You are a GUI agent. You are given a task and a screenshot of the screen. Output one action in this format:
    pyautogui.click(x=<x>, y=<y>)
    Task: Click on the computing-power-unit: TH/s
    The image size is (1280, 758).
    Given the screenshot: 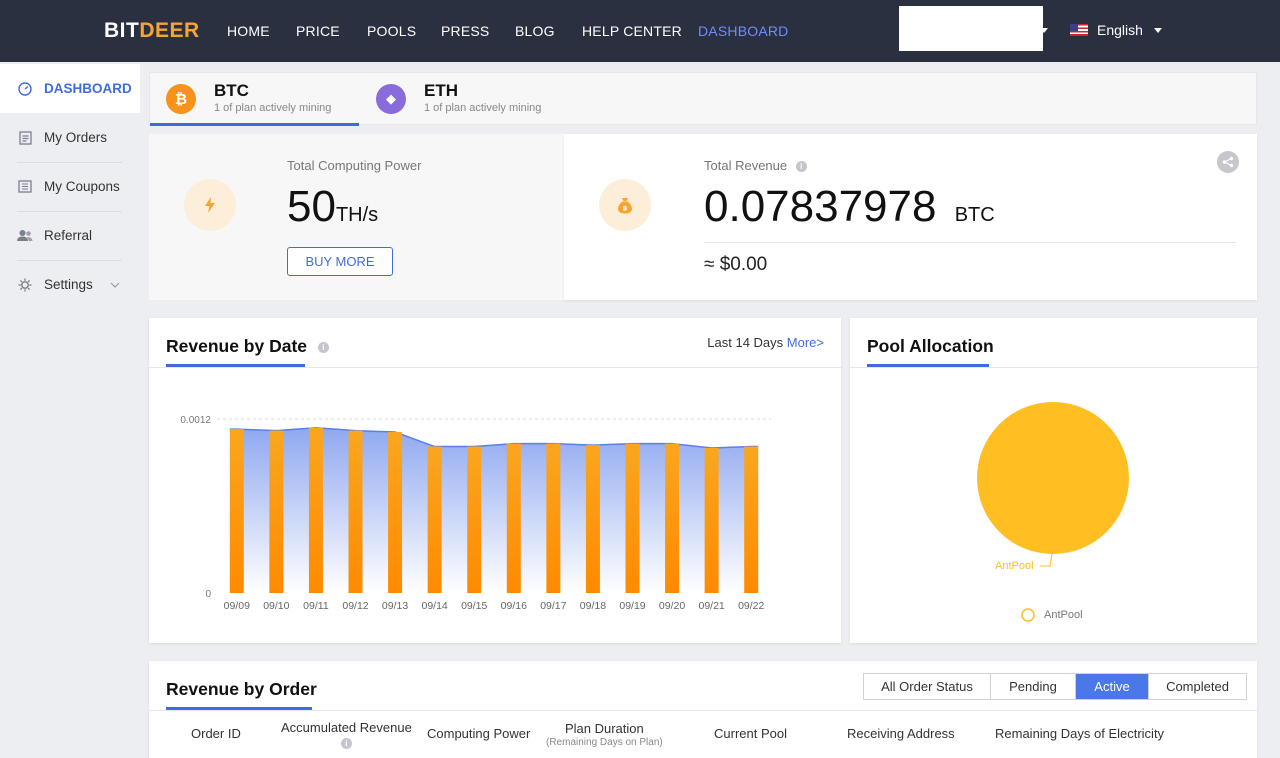 What is the action you would take?
    pyautogui.click(x=357, y=215)
    